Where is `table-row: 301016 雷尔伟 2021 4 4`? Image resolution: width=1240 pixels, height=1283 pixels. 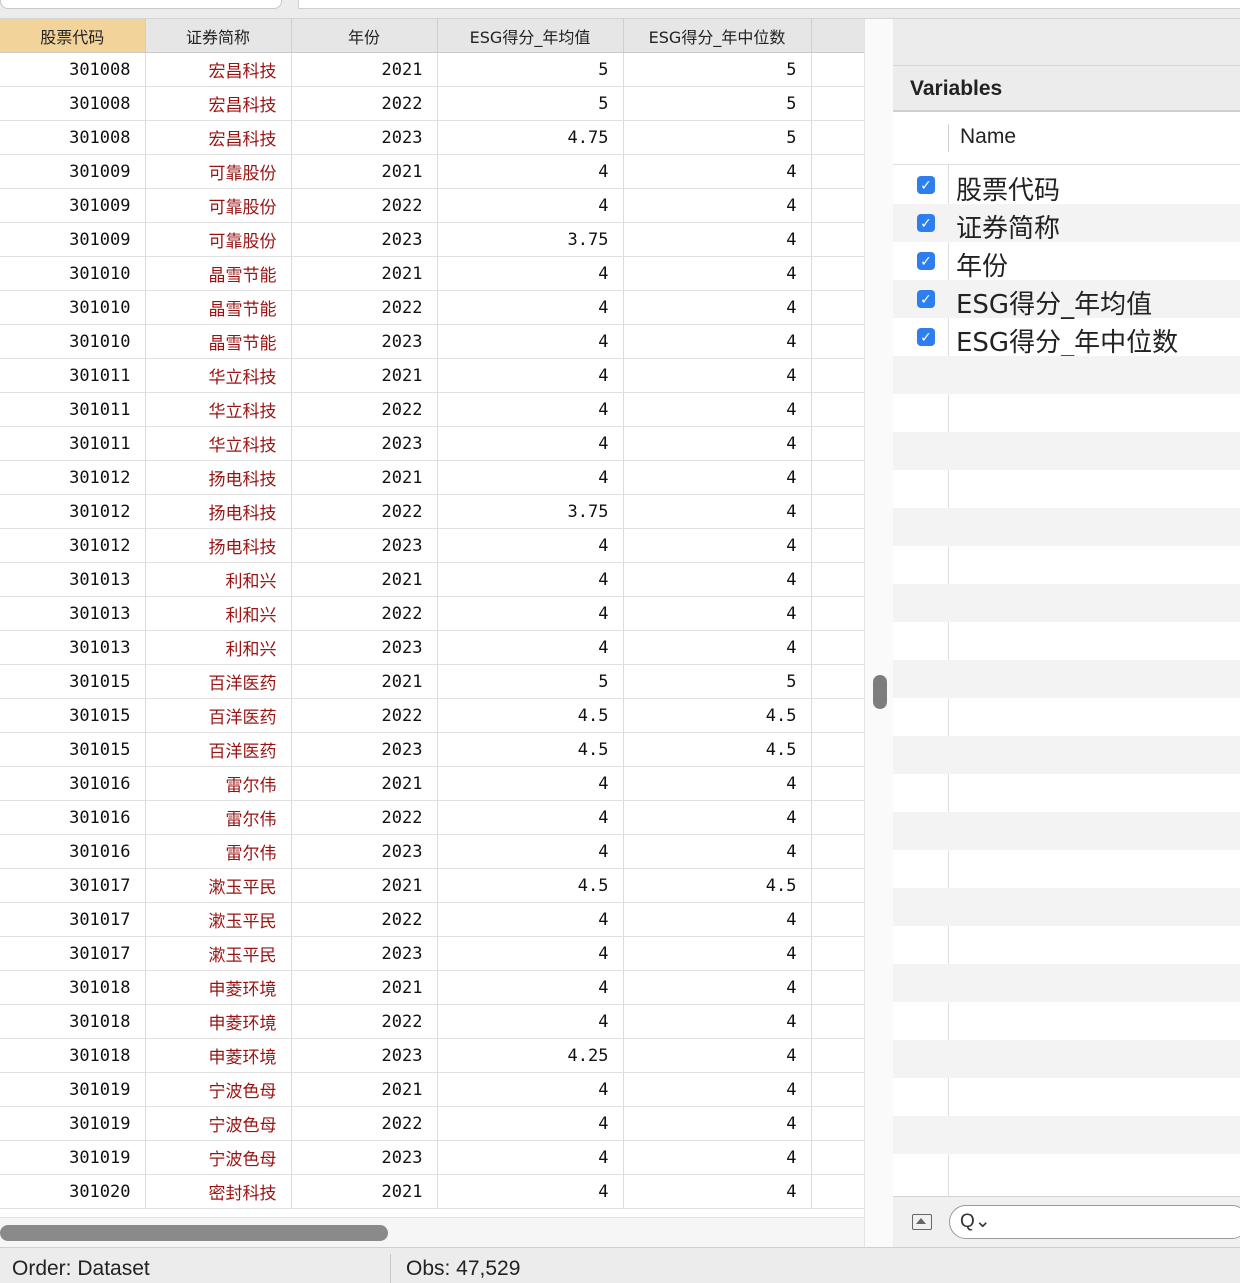
table-row: 301016 雷尔伟 2021 4 4 is located at coordinates (432, 783).